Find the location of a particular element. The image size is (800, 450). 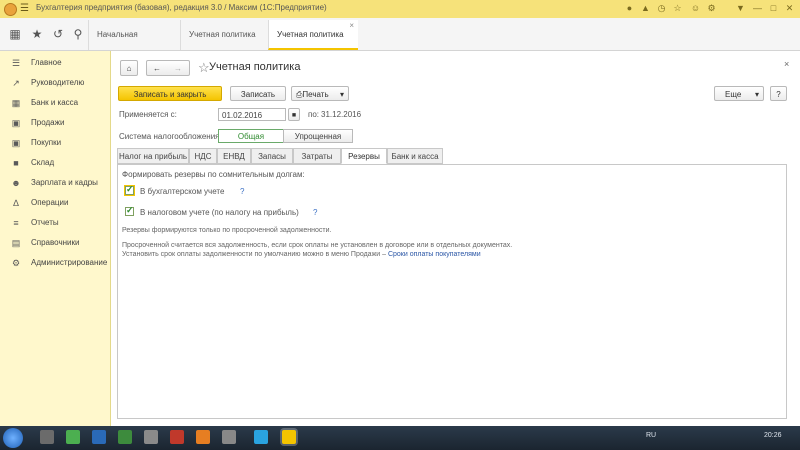

sidebar-item-label: Банк и касса is located at coordinates (55, 102).